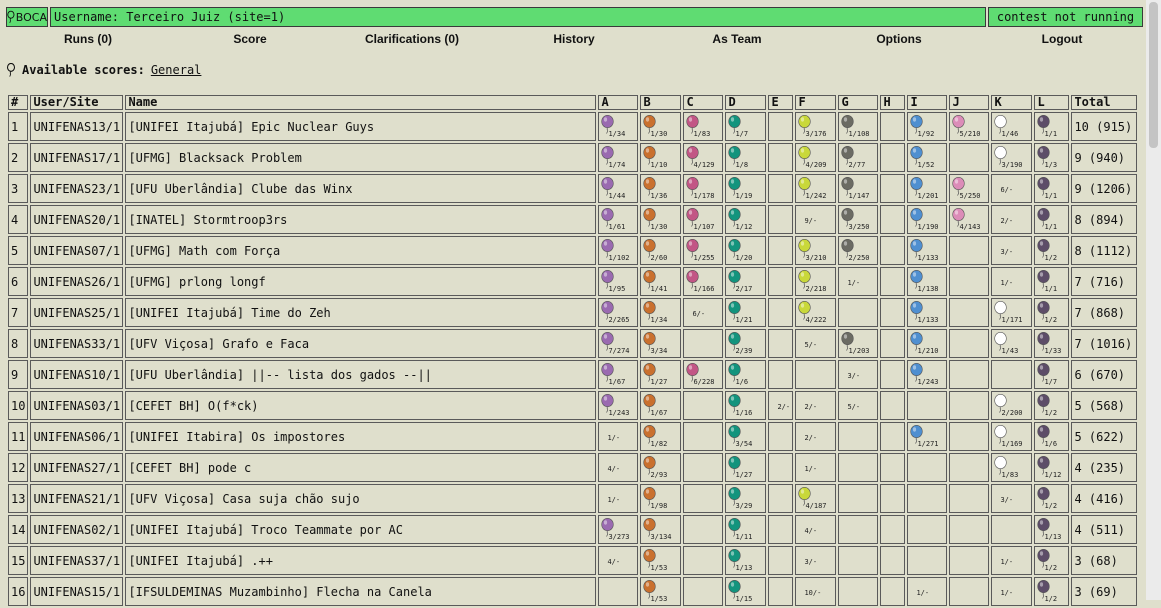 The image size is (1161, 608). Describe the element at coordinates (816, 250) in the screenshot. I see `problem-cell-f: 3/210` at that location.